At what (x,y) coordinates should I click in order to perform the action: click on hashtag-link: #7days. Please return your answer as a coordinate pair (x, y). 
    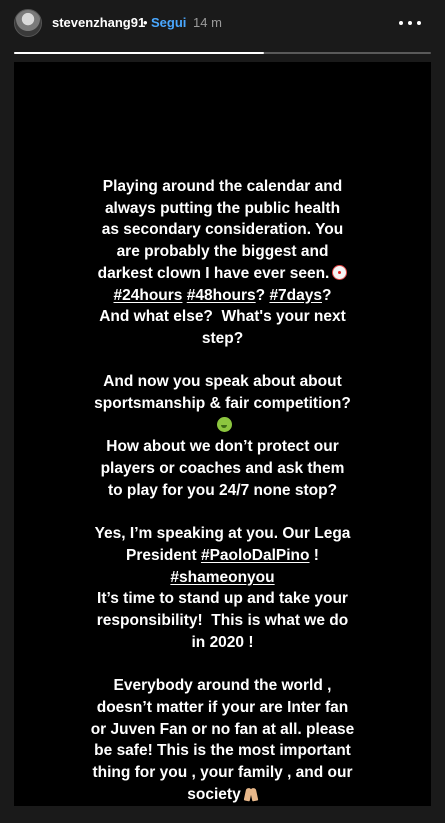
    Looking at the image, I should click on (295, 295).